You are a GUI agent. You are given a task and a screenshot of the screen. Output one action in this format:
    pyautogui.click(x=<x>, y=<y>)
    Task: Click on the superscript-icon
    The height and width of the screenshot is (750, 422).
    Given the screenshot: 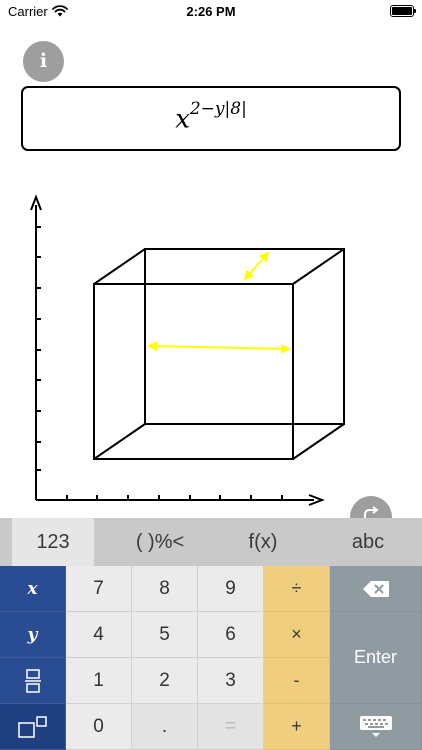 What is the action you would take?
    pyautogui.click(x=32, y=726)
    